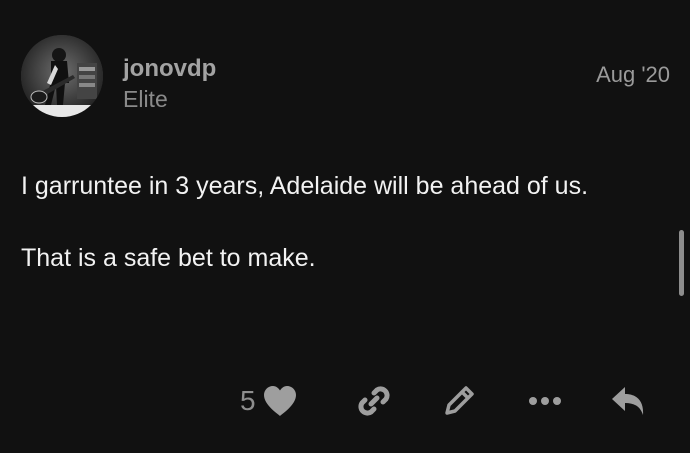  Describe the element at coordinates (169, 69) in the screenshot. I see `username: jonovdp` at that location.